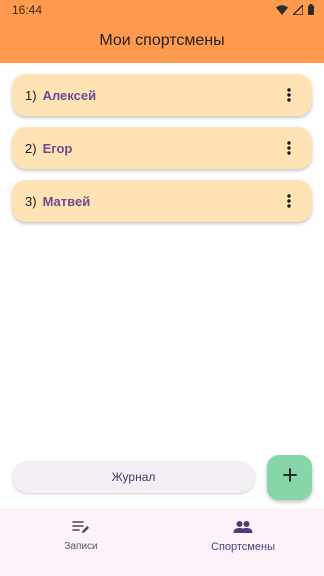 This screenshot has width=324, height=576. Describe the element at coordinates (162, 148) in the screenshot. I see `athlete-card: 2) Егор` at that location.